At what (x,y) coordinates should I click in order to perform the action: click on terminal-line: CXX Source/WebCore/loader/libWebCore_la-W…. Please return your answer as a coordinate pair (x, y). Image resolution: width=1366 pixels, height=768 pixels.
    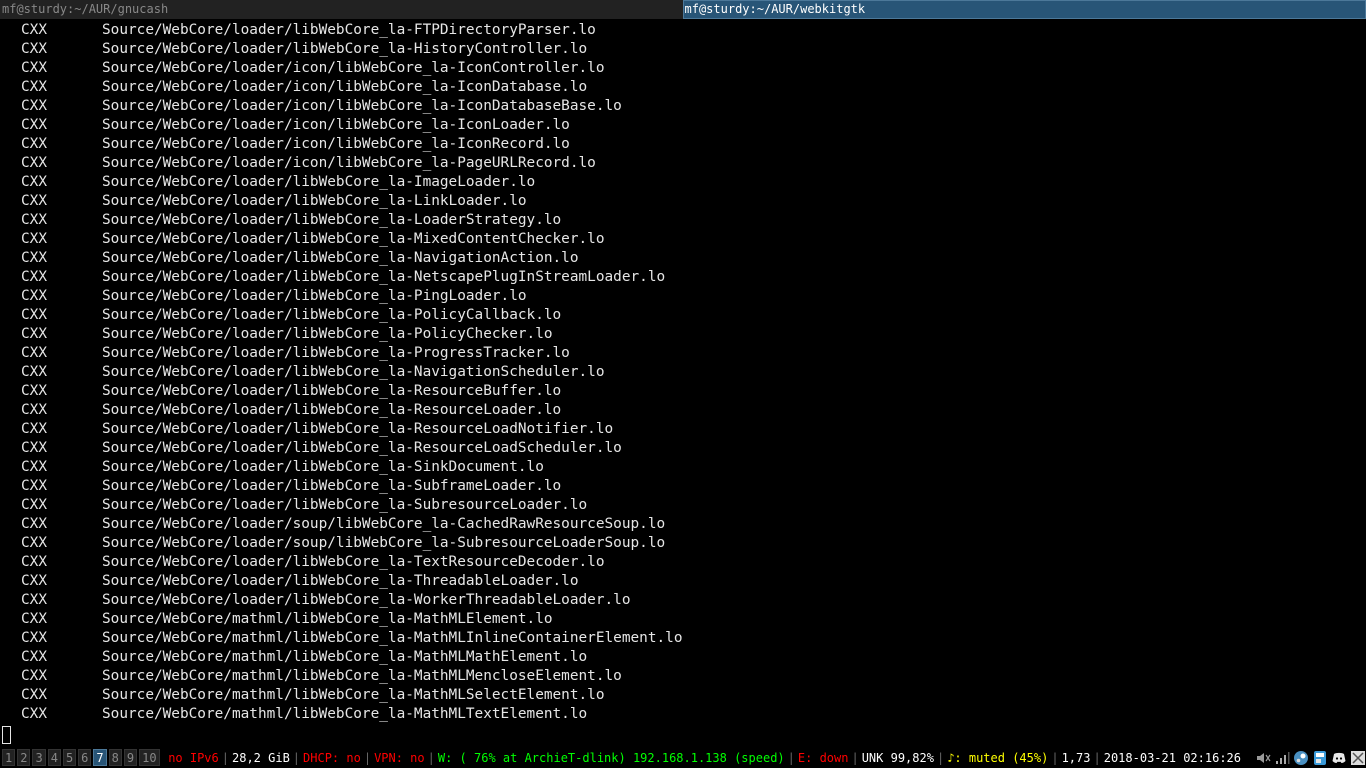
    Looking at the image, I should click on (683, 600).